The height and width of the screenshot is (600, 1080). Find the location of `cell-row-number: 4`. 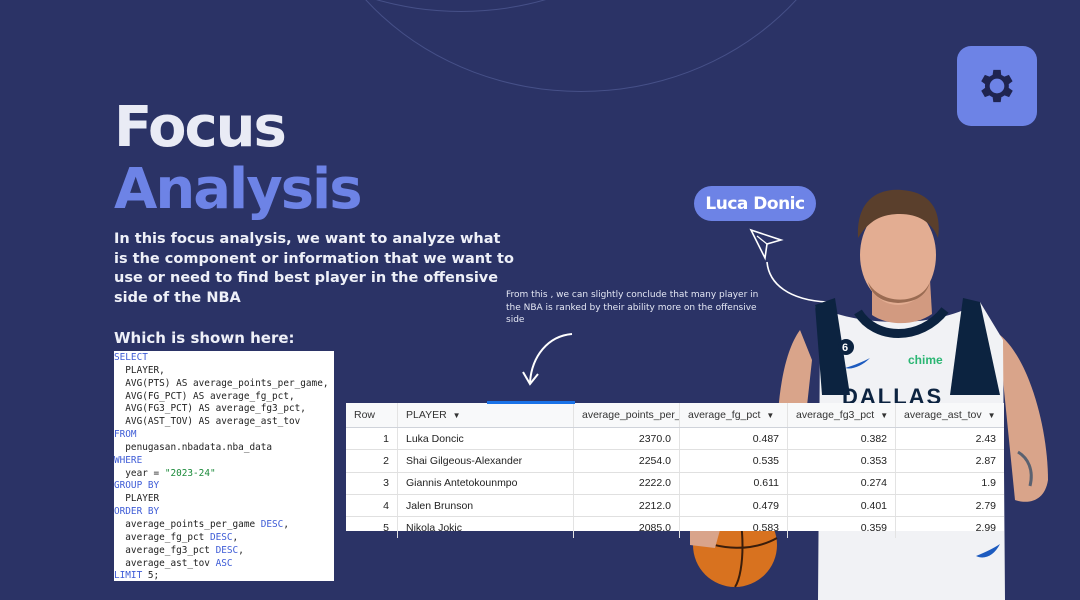

cell-row-number: 4 is located at coordinates (372, 505).